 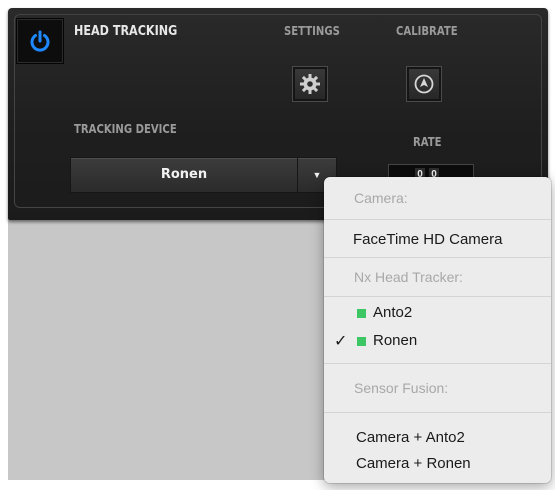 I want to click on menu-item-label: Anto2, so click(x=393, y=312).